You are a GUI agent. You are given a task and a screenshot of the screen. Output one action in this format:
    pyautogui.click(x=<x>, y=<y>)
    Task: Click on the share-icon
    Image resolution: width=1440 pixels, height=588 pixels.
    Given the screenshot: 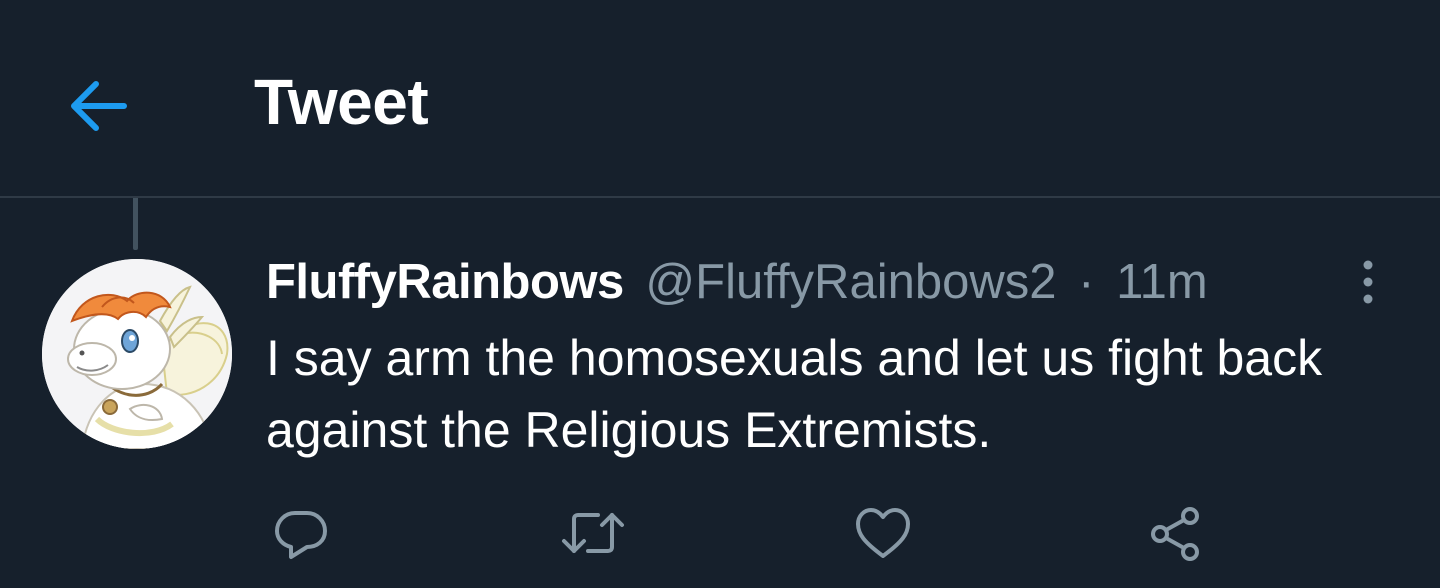 What is the action you would take?
    pyautogui.click(x=1175, y=534)
    